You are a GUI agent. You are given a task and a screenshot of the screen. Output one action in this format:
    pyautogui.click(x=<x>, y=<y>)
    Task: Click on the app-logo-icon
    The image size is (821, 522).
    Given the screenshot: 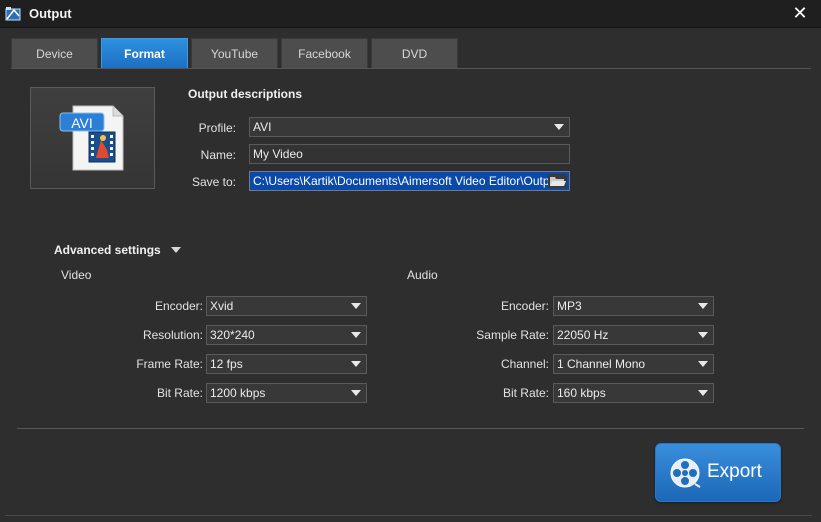 What is the action you would take?
    pyautogui.click(x=13, y=14)
    